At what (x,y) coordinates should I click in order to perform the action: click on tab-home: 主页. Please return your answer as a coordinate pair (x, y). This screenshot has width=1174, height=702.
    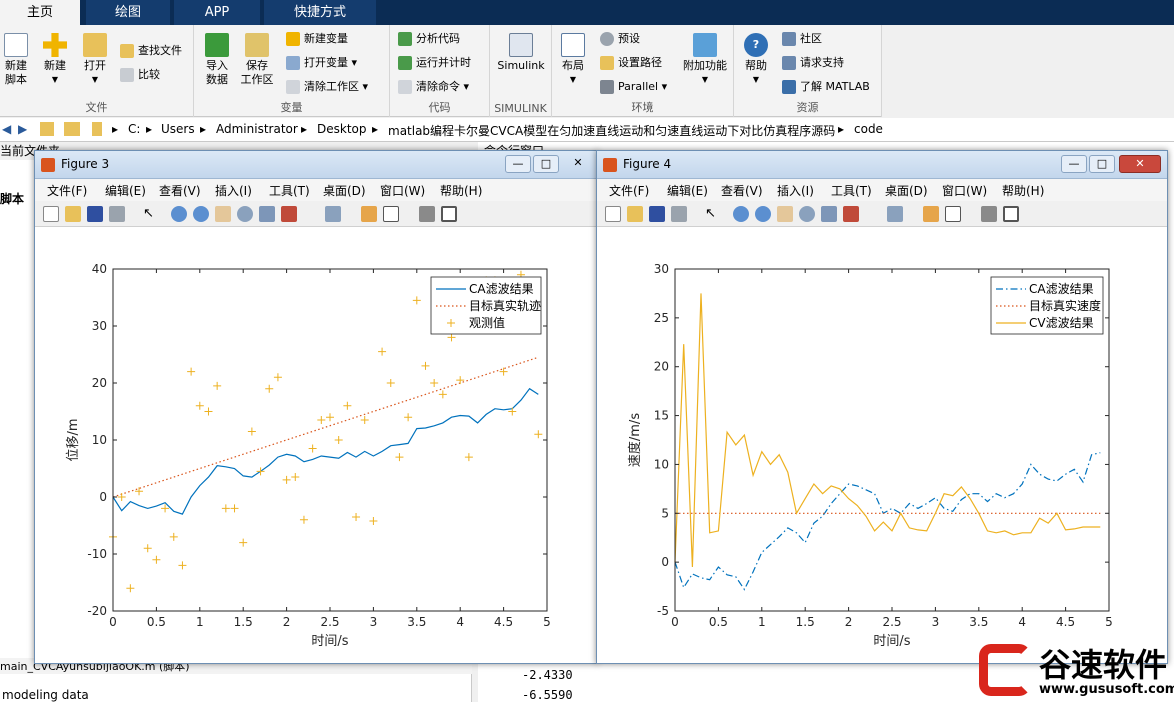
    Looking at the image, I should click on (40, 12).